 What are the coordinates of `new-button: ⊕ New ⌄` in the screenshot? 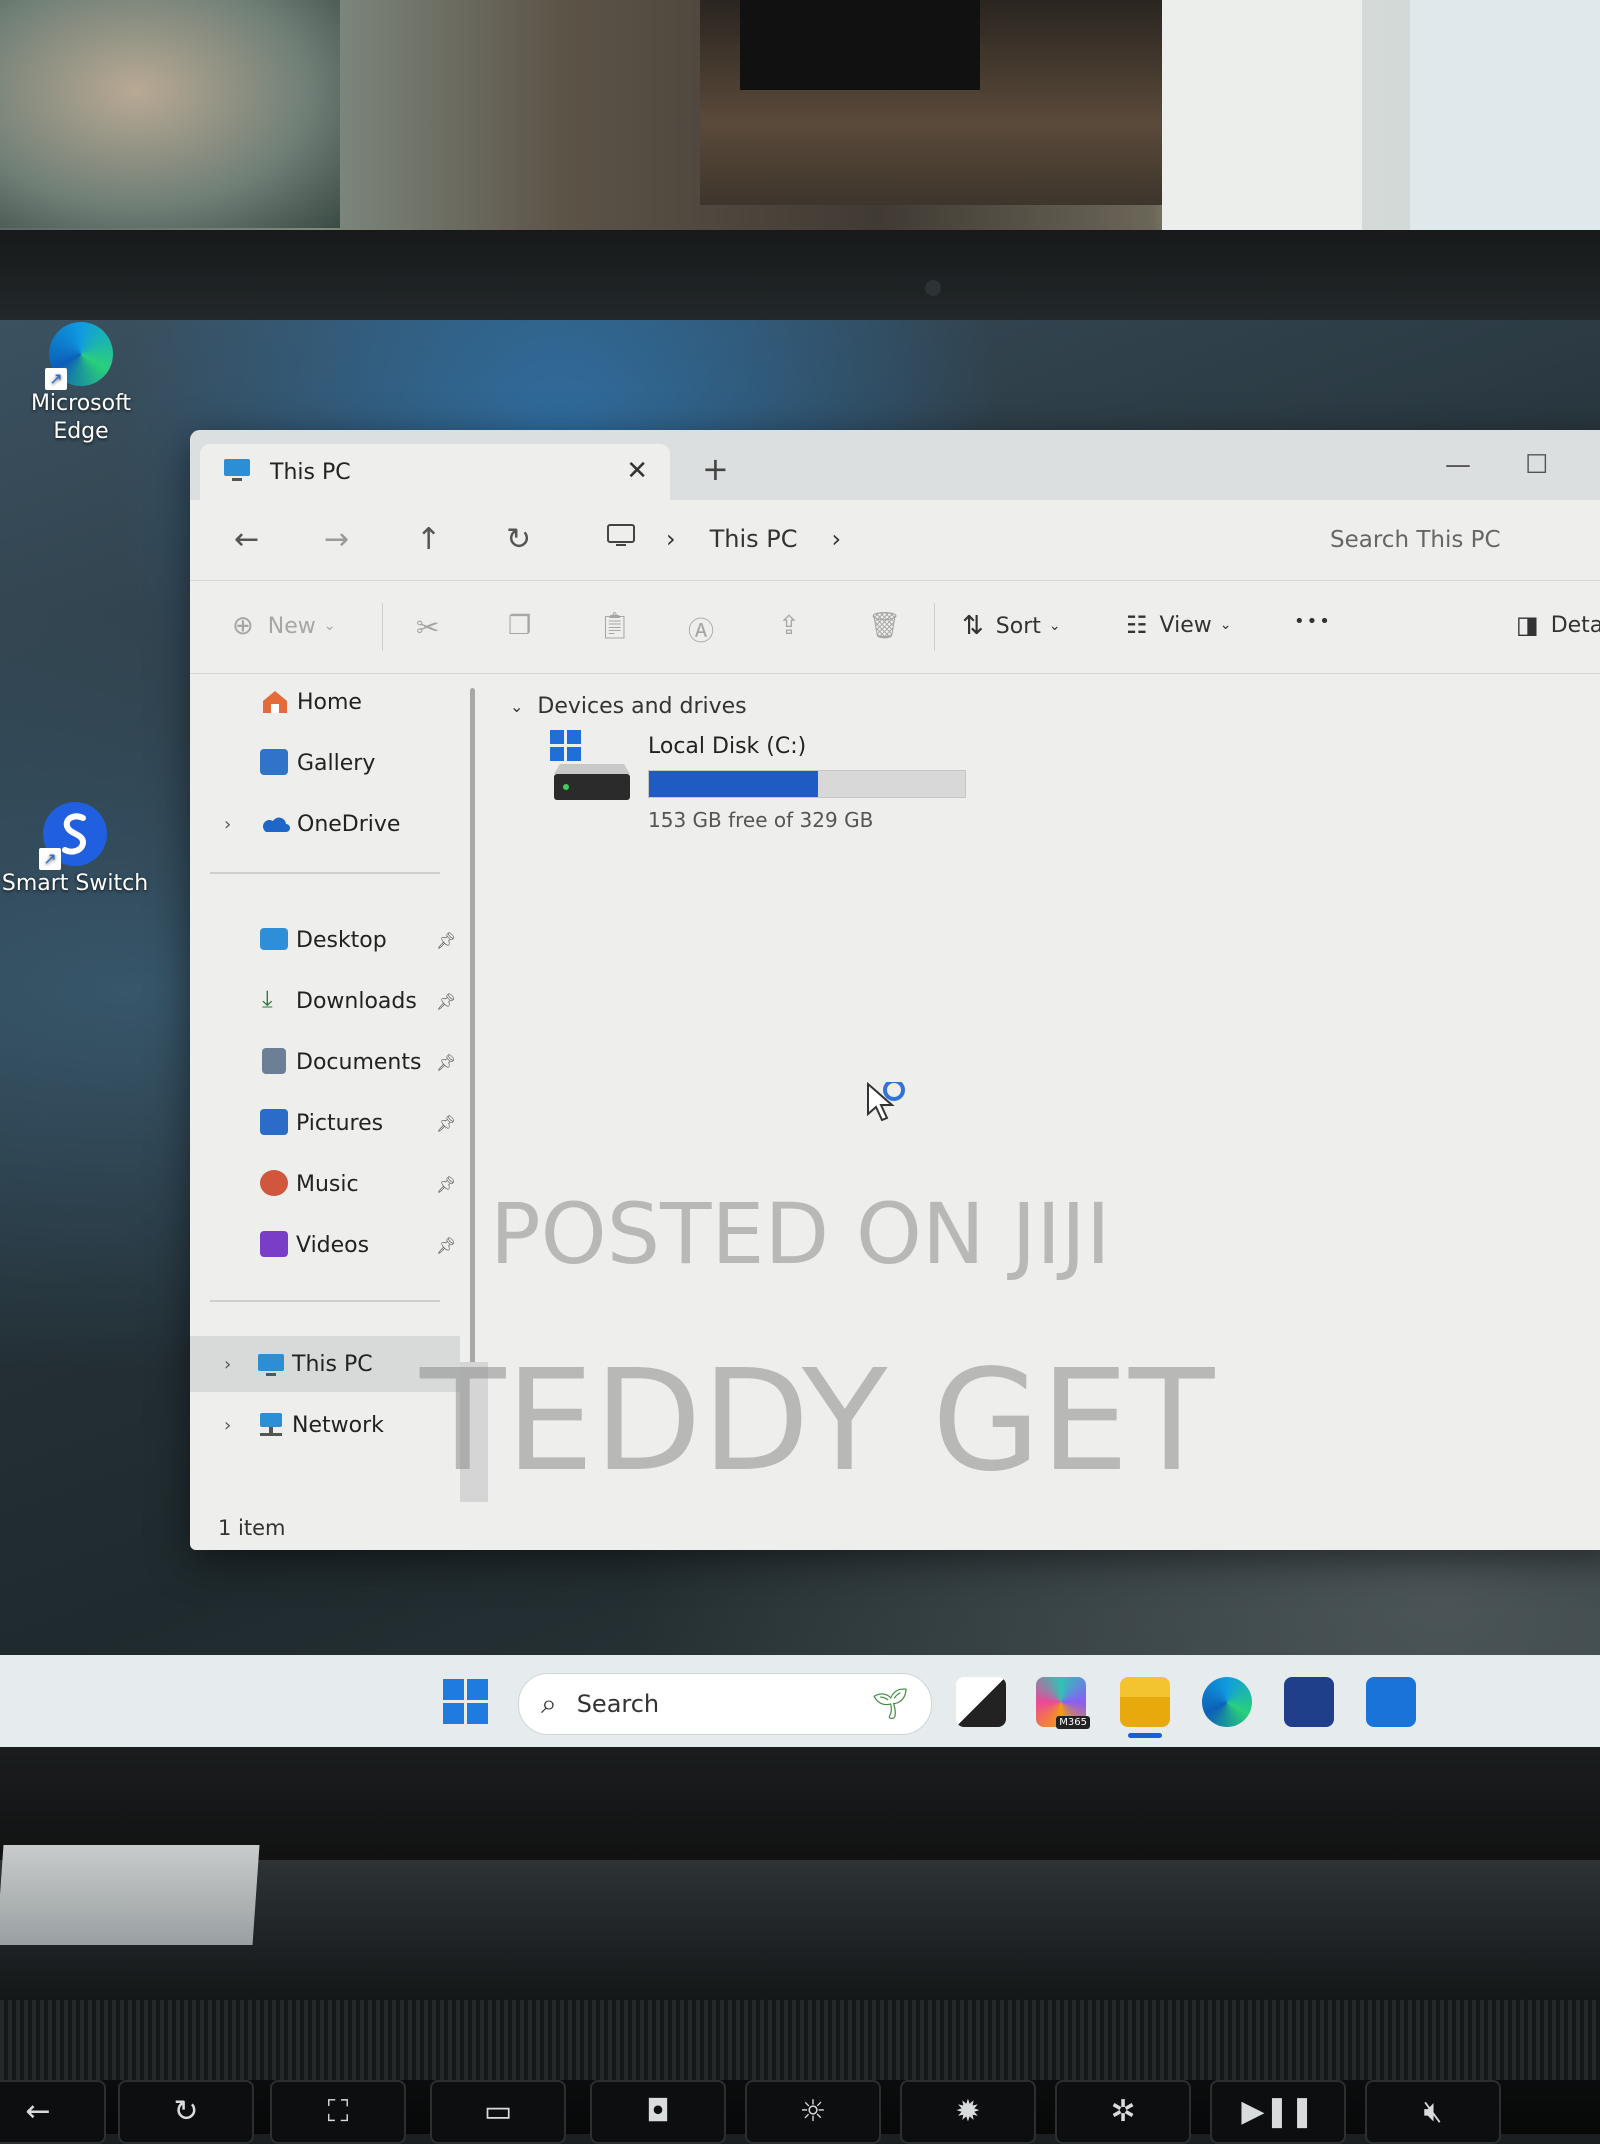 It's located at (284, 626).